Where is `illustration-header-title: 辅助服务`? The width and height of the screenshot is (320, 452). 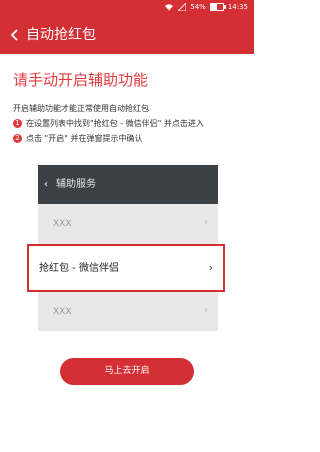
illustration-header-title: 辅助服务 is located at coordinates (76, 184).